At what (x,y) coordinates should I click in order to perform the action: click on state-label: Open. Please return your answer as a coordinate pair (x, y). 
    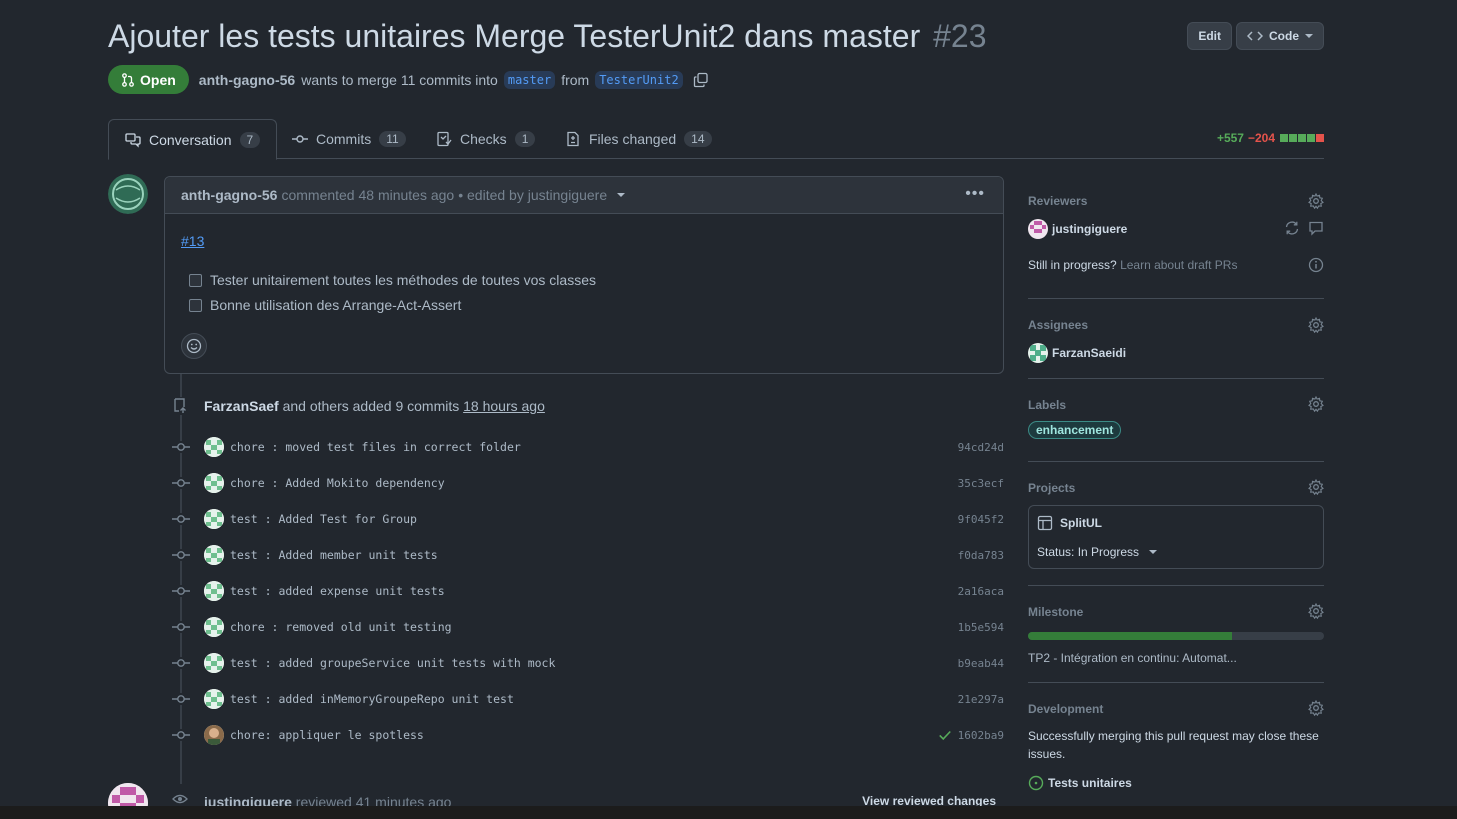
    Looking at the image, I should click on (158, 79).